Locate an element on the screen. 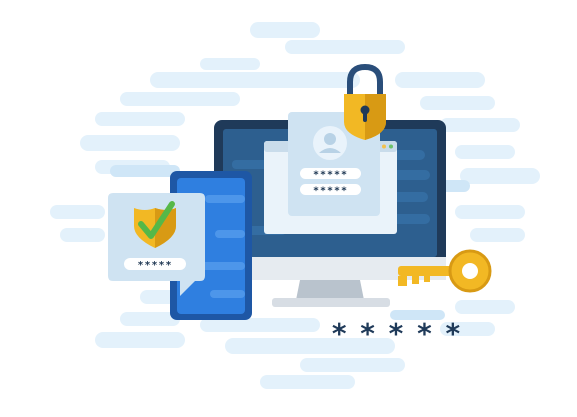 The height and width of the screenshot is (417, 577). verification-bubble: ***** is located at coordinates (156, 244).